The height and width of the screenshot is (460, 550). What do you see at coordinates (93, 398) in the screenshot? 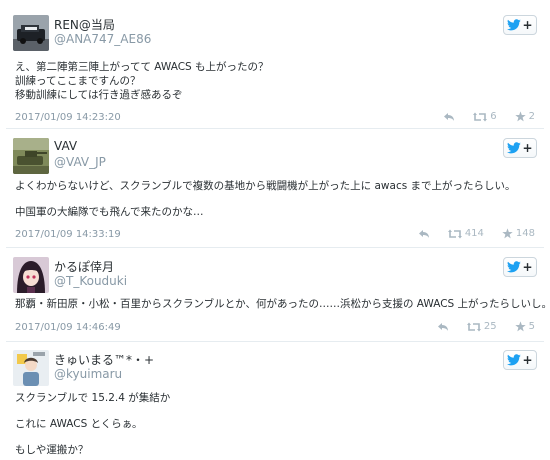
I see `tweet-text-line: スクランブルで 15.2.4 が集結か` at bounding box center [93, 398].